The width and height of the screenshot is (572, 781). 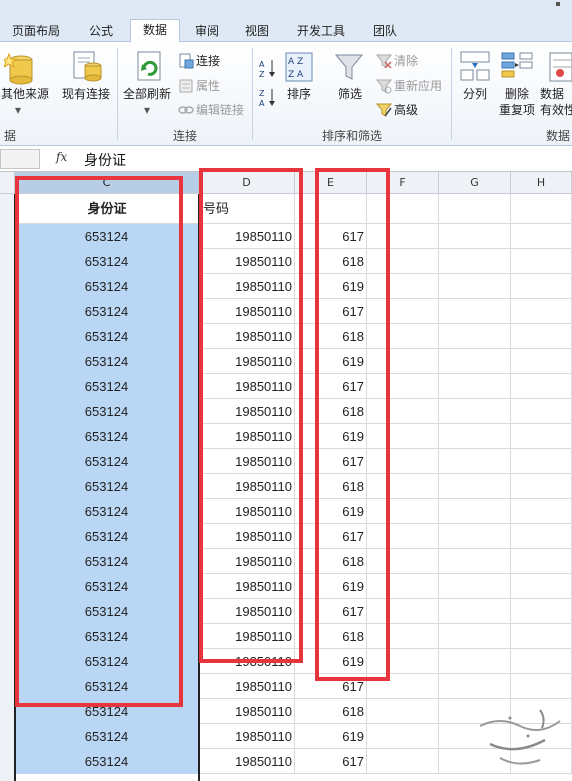 I want to click on clear-filter-button: 清除, so click(x=406, y=61).